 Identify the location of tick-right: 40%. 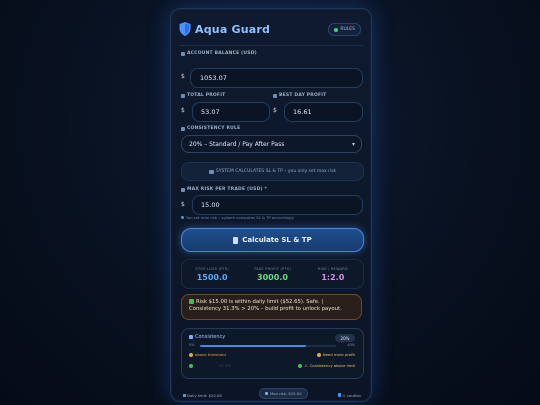
(351, 345).